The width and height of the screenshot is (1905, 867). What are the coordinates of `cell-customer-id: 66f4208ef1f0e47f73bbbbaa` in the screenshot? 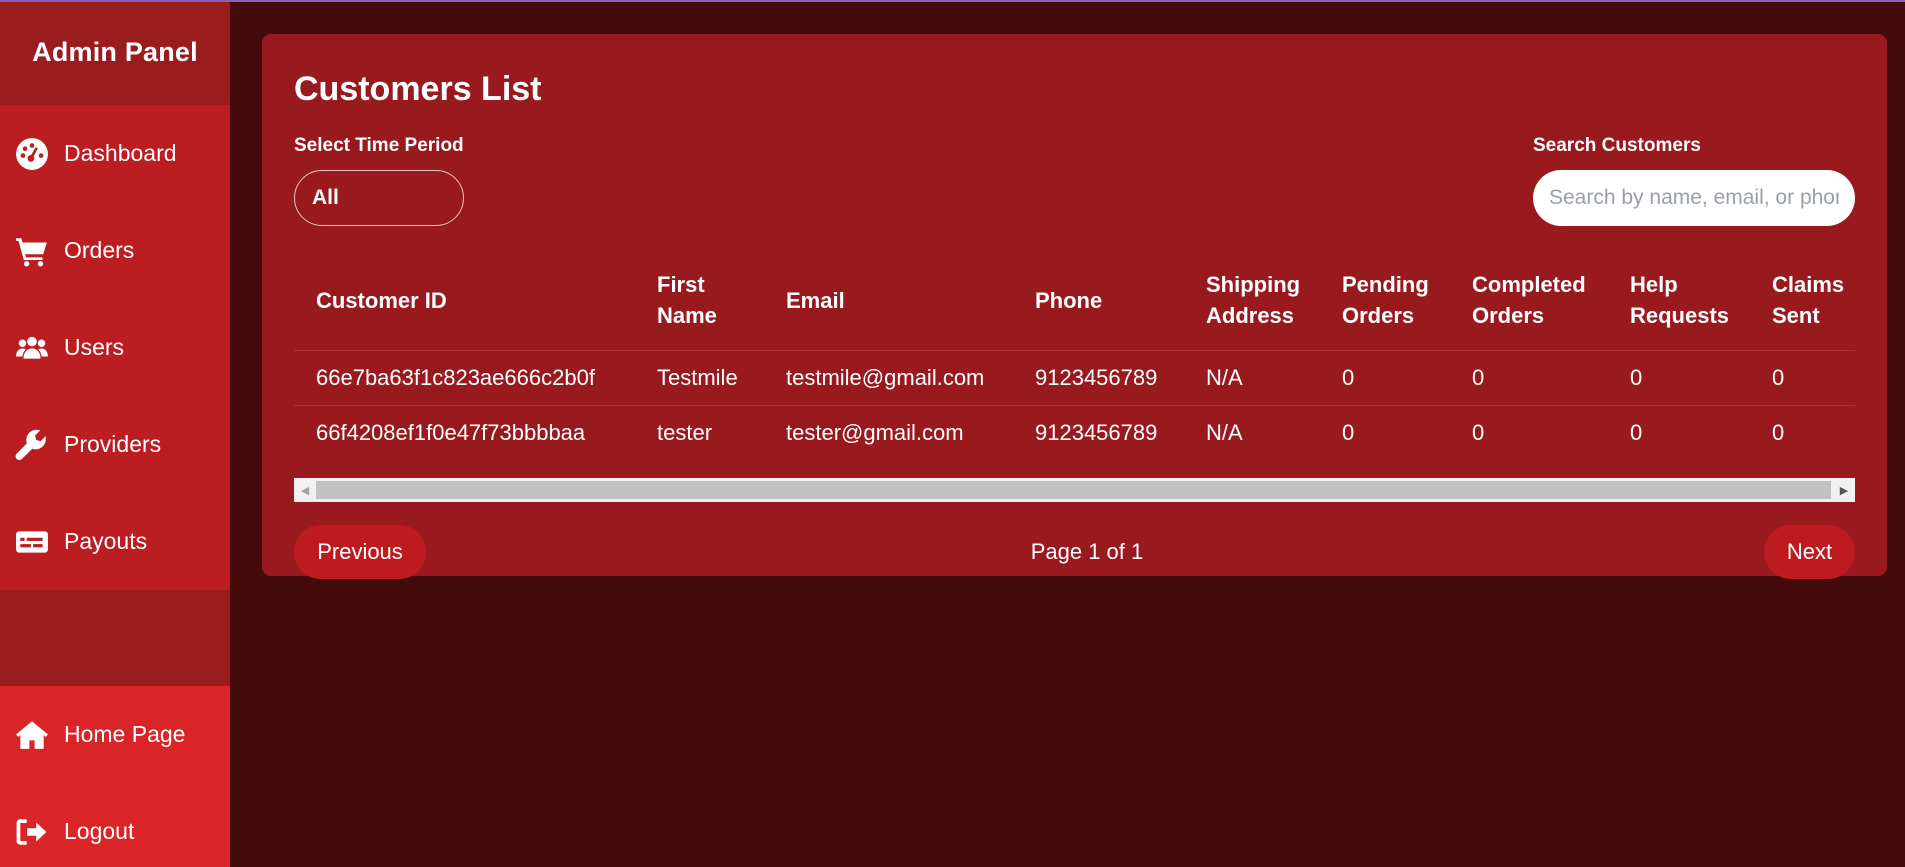 It's located at (451, 432).